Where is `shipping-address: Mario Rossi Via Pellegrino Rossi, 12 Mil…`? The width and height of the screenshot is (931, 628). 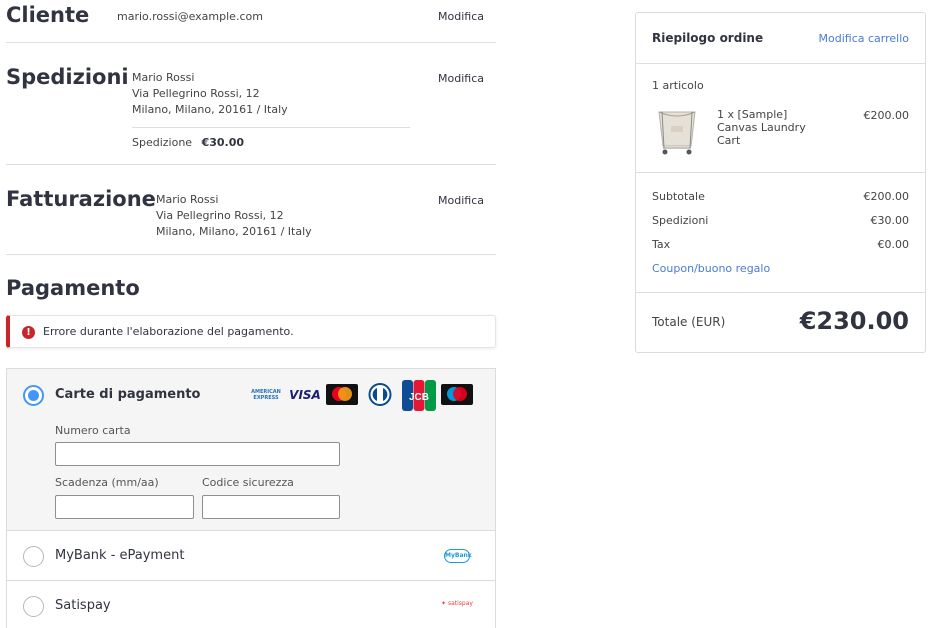 shipping-address: Mario Rossi Via Pellegrino Rossi, 12 Mil… is located at coordinates (210, 94).